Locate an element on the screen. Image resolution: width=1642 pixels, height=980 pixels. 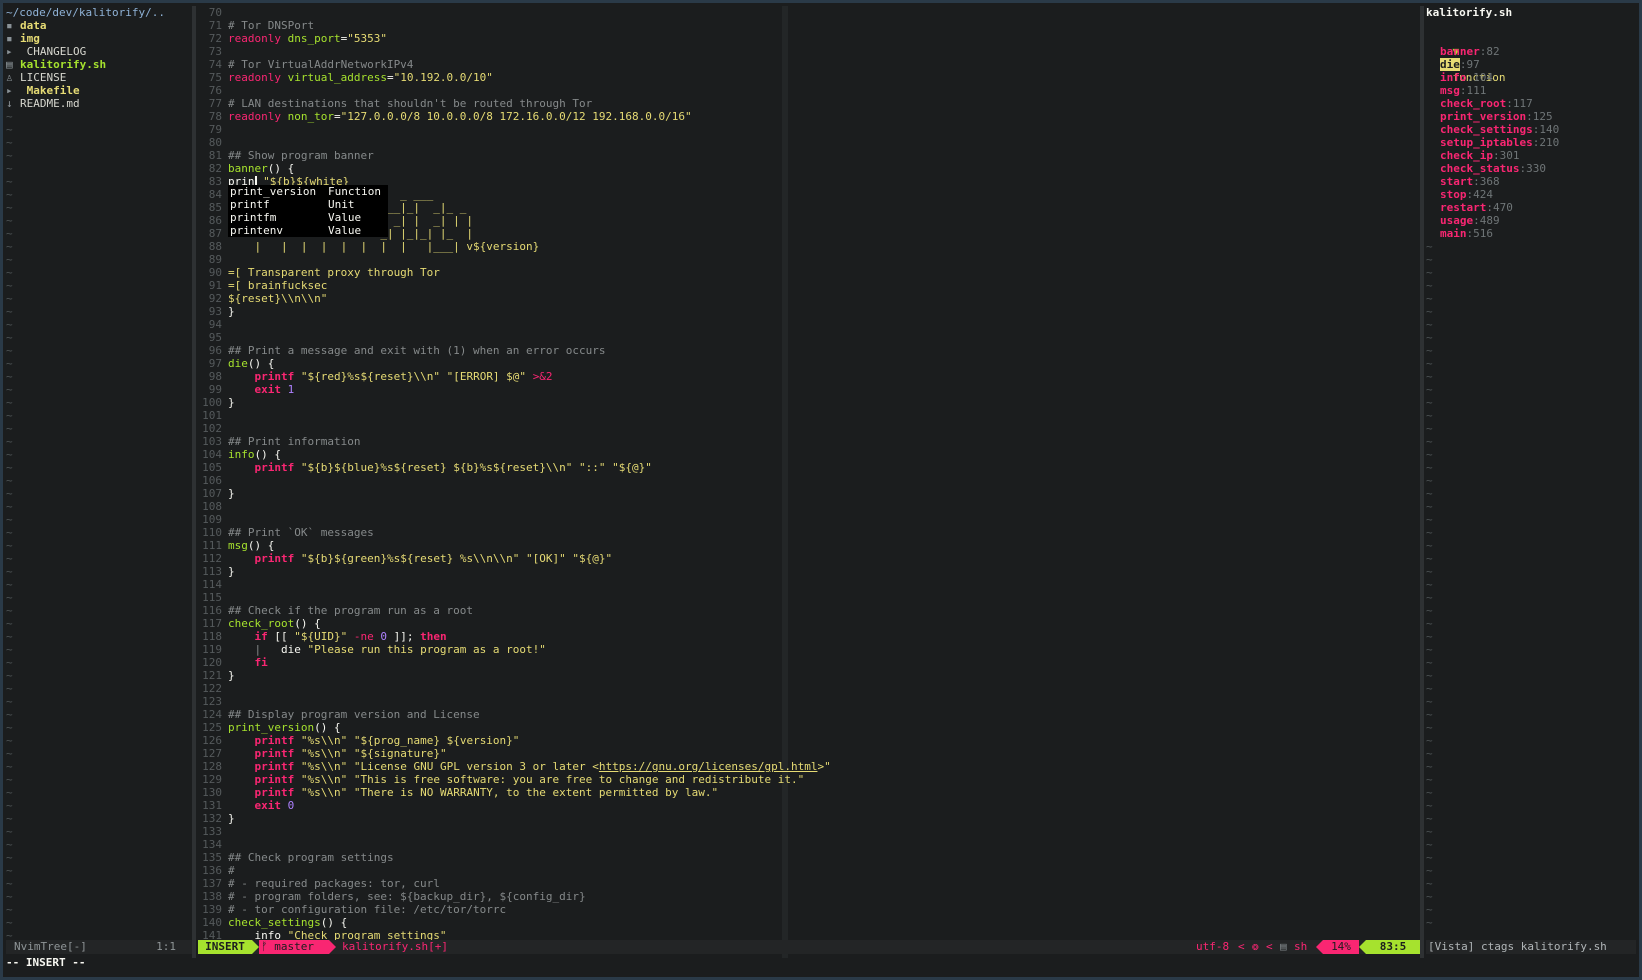
code-line: 117 check_root() { is located at coordinates (809, 623).